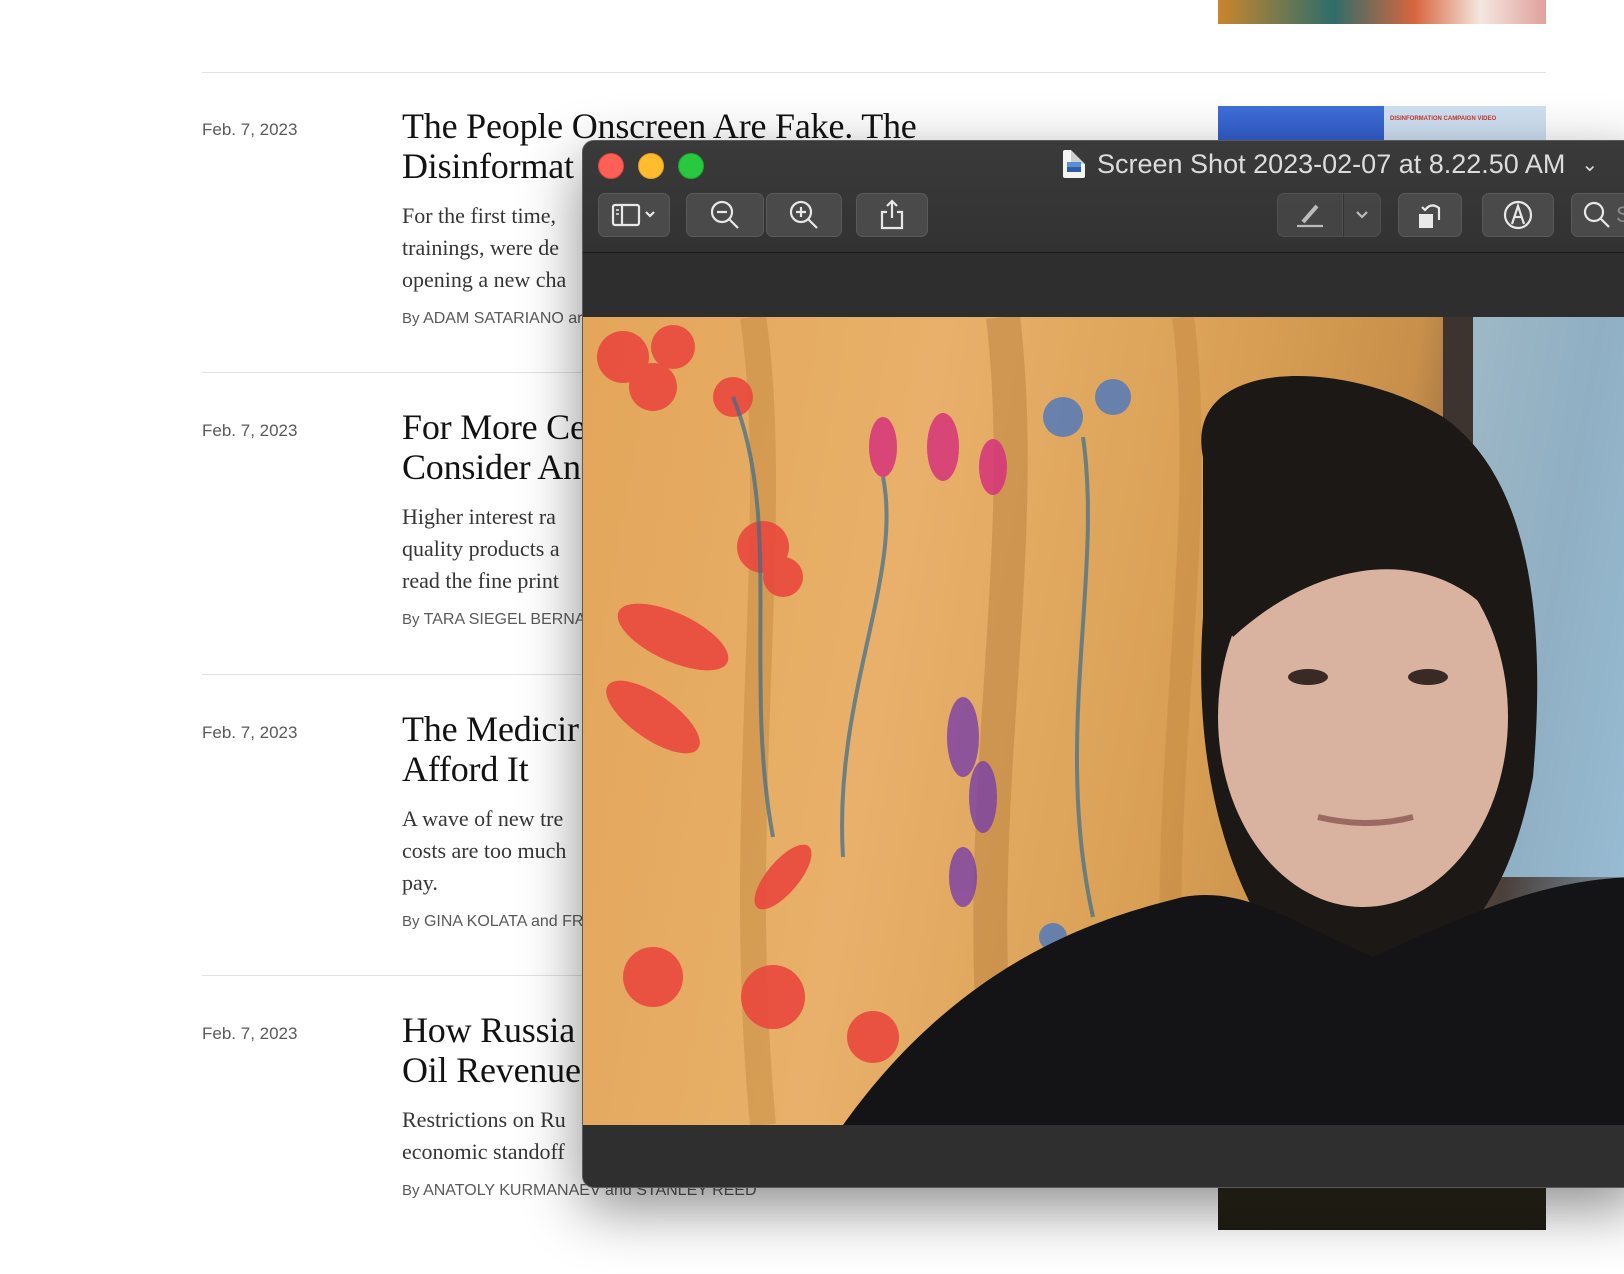 The image size is (1624, 1274). What do you see at coordinates (1589, 164) in the screenshot?
I see `chevron-down-icon: ⌄` at bounding box center [1589, 164].